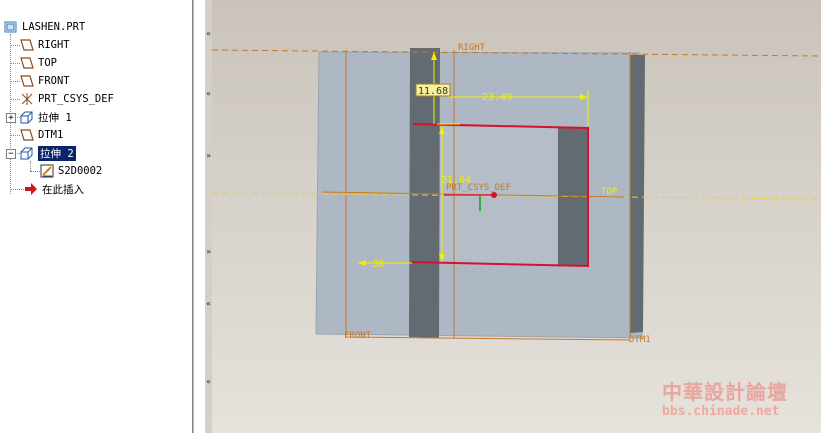  I want to click on part-icon, so click(10, 27).